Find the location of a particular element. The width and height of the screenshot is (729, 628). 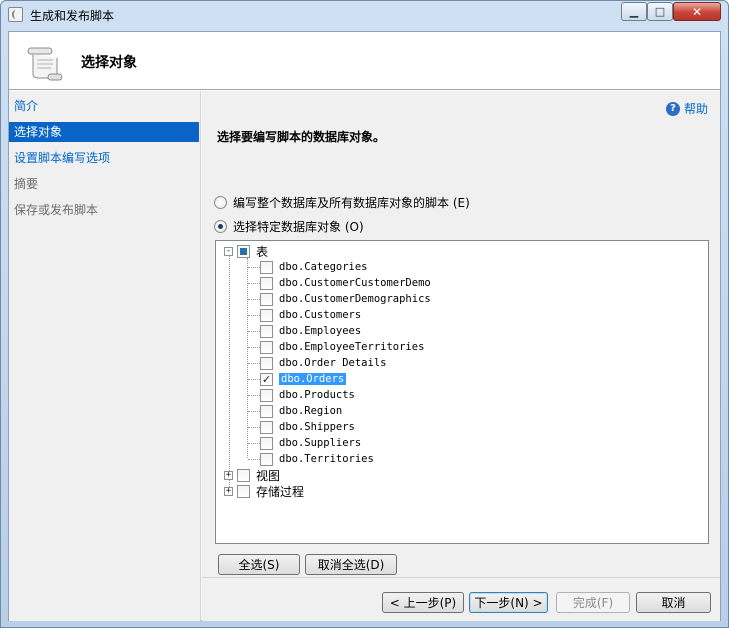

table-name: dbo.Categories is located at coordinates (323, 267).